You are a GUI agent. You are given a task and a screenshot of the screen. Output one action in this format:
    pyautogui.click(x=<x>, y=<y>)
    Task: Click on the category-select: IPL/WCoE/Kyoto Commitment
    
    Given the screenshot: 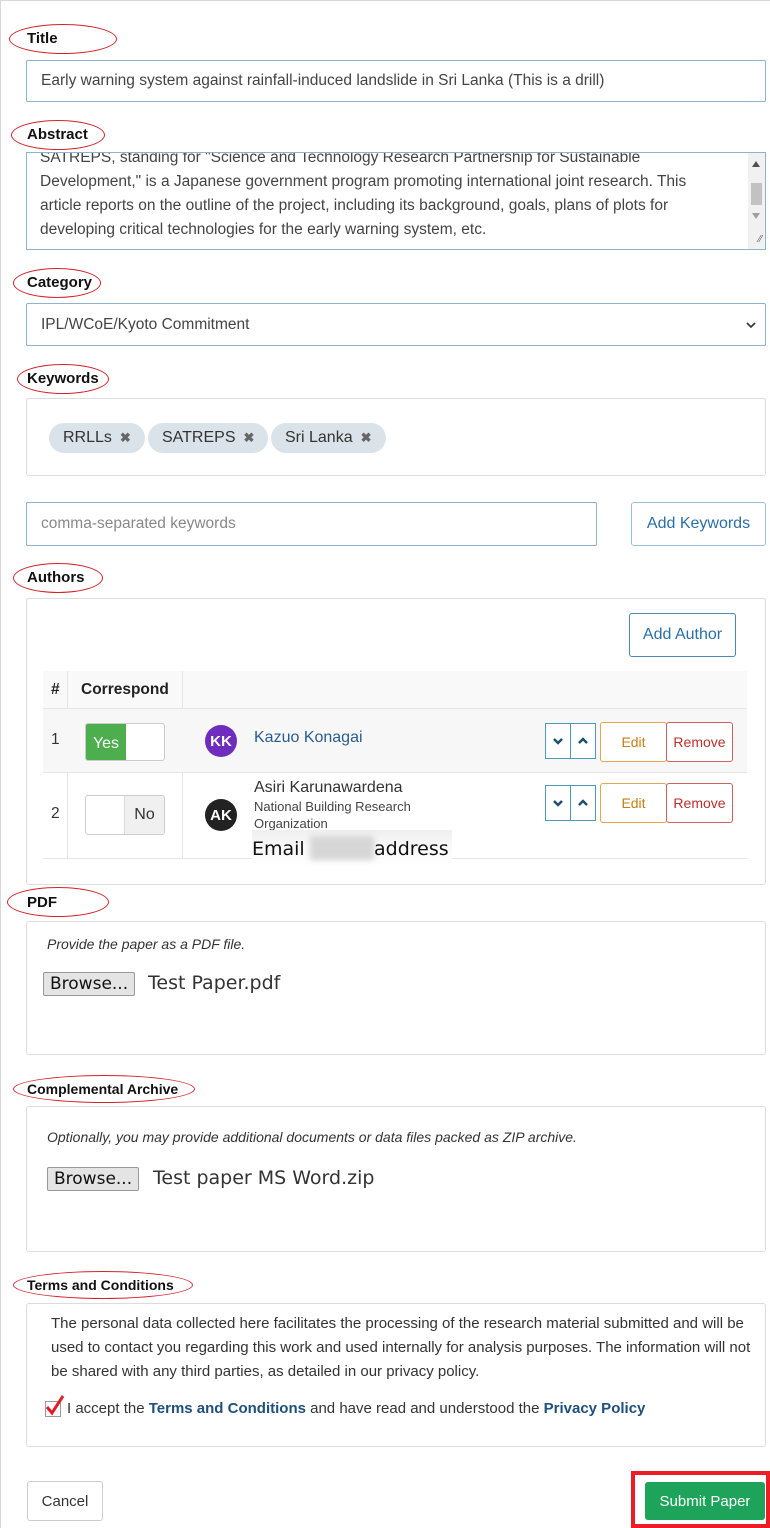 What is the action you would take?
    pyautogui.click(x=396, y=324)
    